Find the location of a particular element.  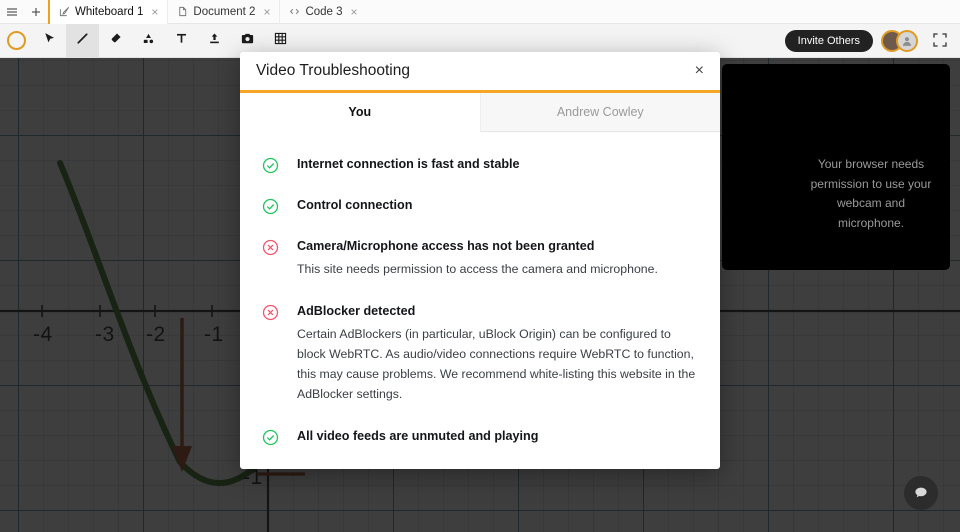

tool-shapes is located at coordinates (148, 41).